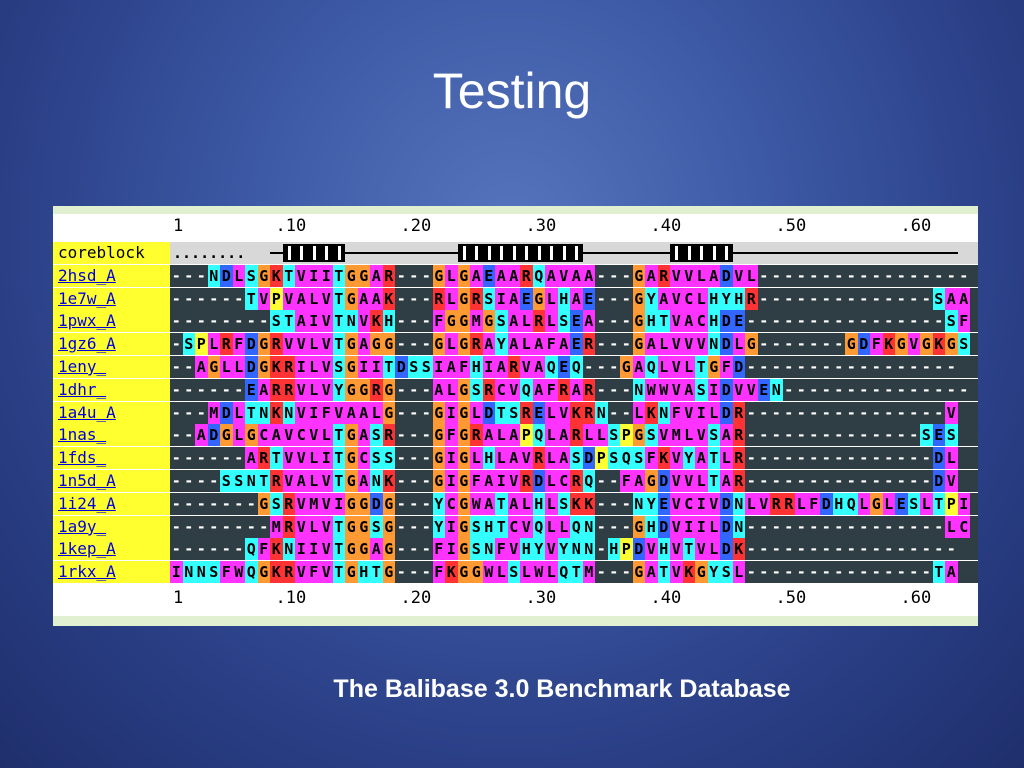 The image size is (1024, 768). Describe the element at coordinates (111, 435) in the screenshot. I see `sequence-name-link: 1nas_` at that location.